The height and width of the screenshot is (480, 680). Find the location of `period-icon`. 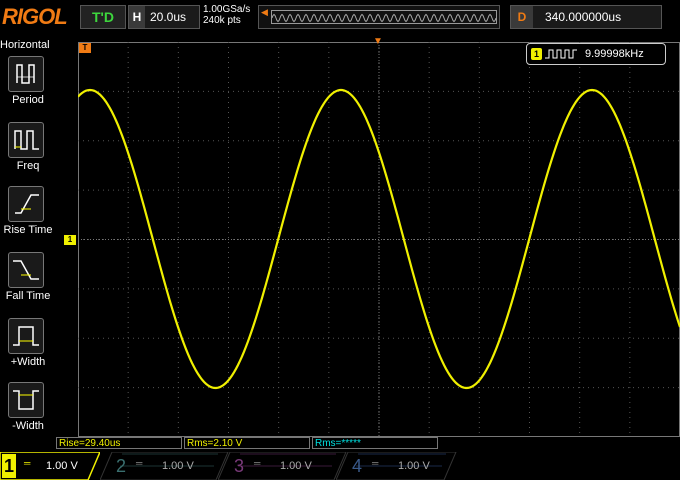

period-icon is located at coordinates (26, 74).